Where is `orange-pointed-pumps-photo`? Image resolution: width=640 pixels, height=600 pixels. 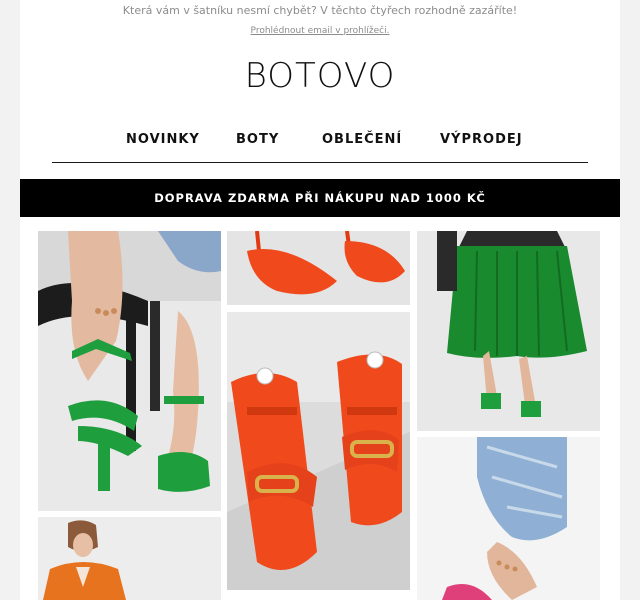
orange-pointed-pumps-photo is located at coordinates (318, 268).